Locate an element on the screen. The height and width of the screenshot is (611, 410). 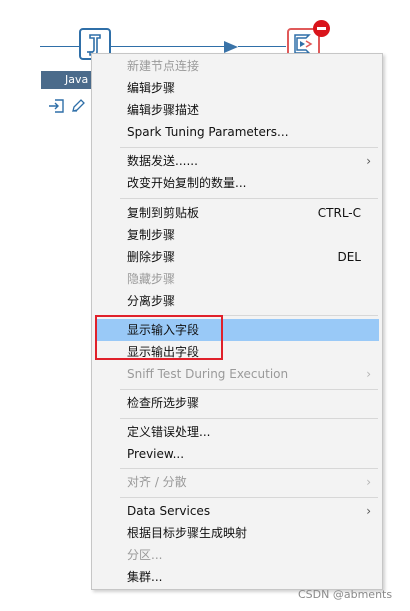
menu-item-edit-step: 编辑步骤 is located at coordinates (237, 88).